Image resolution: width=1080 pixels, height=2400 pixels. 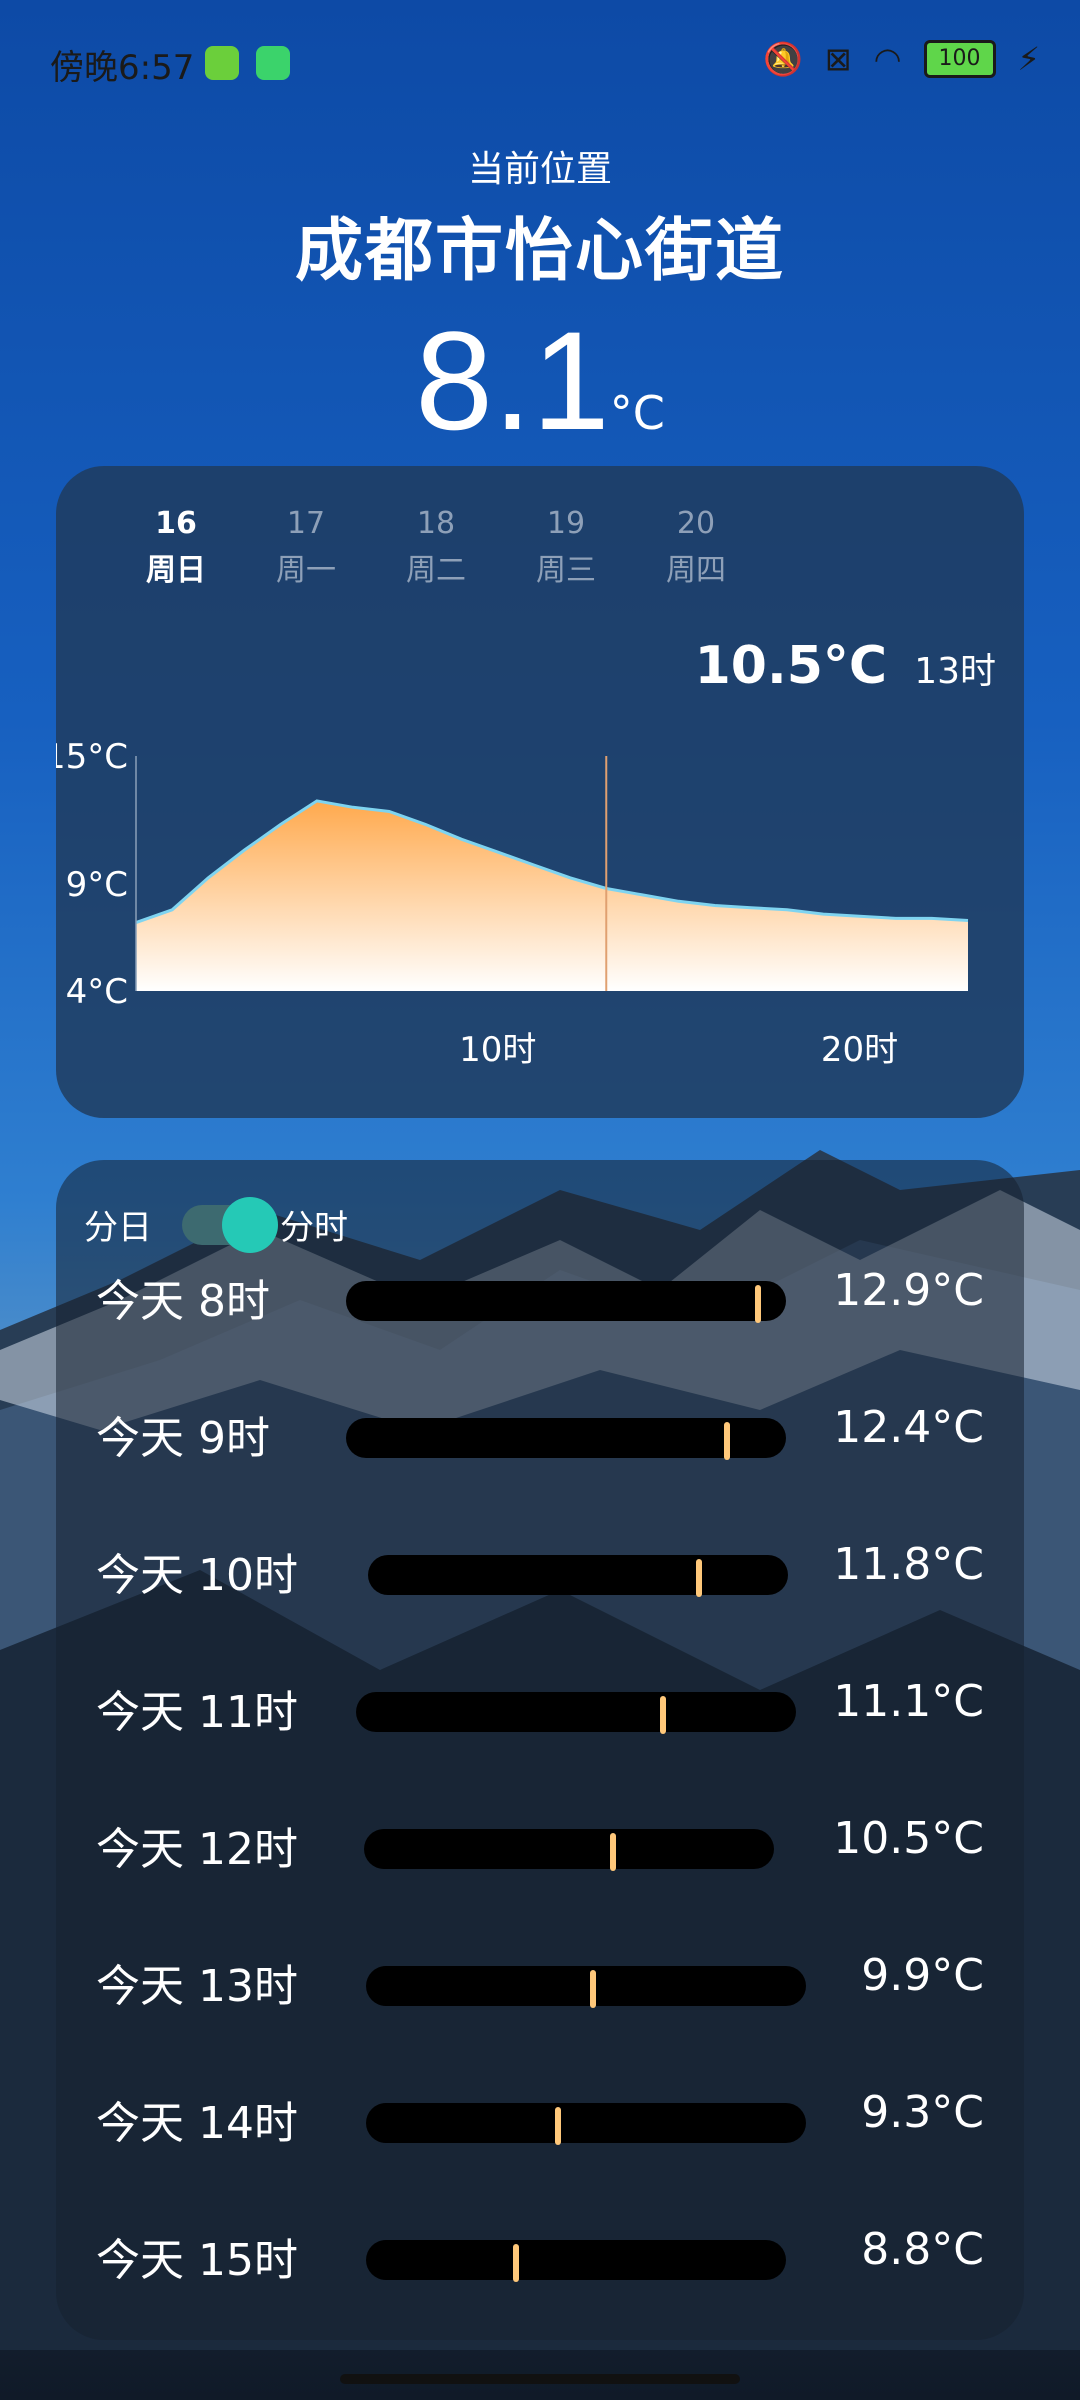 I want to click on hourly-row: 今天 9时 12.4°C, so click(x=540, y=1442).